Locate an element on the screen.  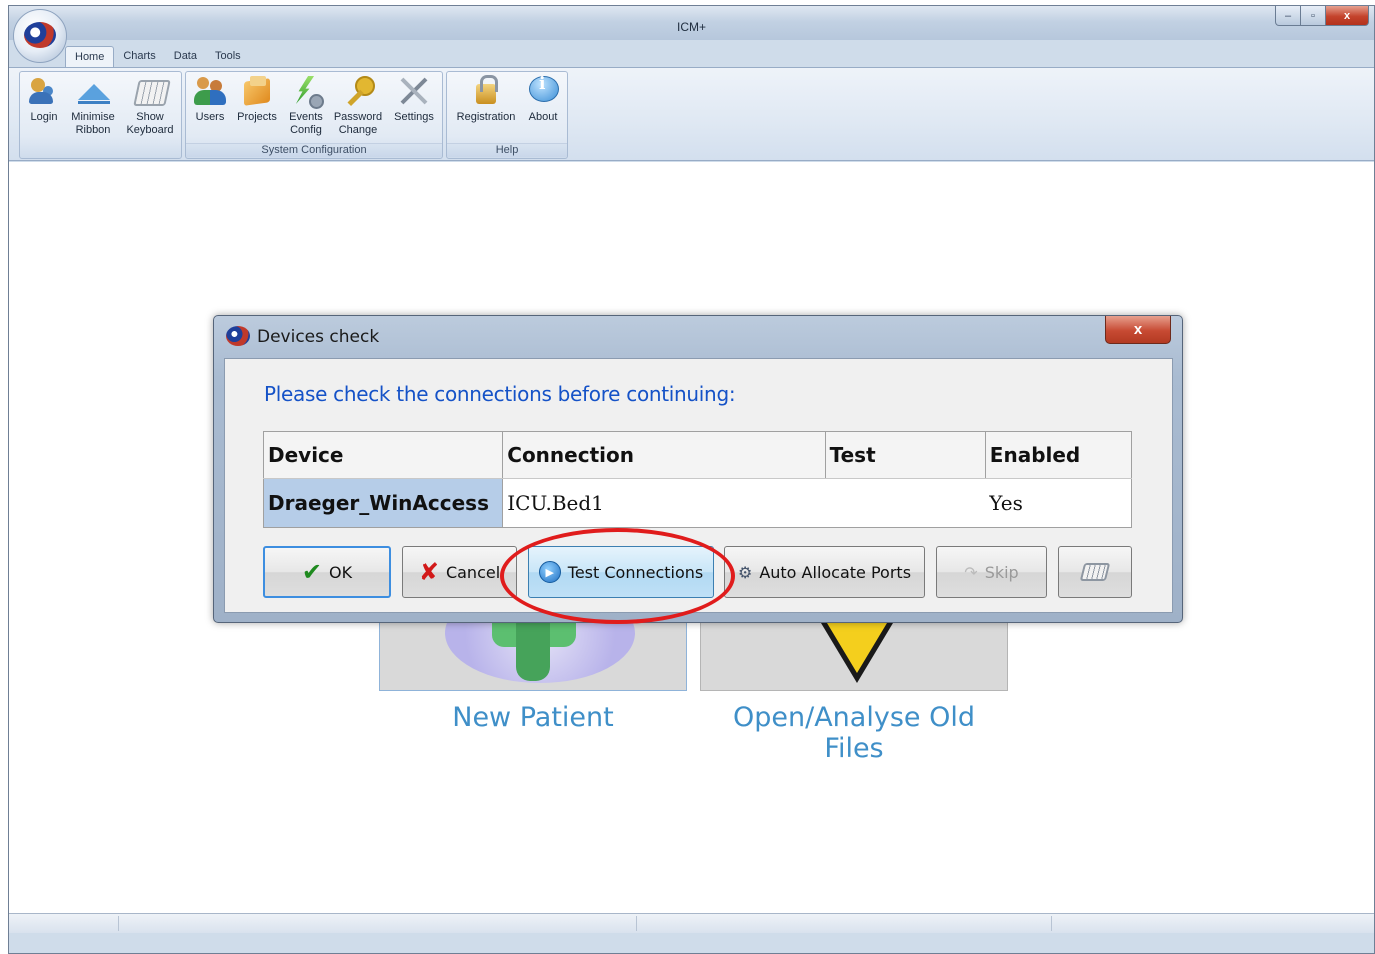
auto-allocate-ports-button: ⚙ Auto Allocate Ports is located at coordinates (824, 572).